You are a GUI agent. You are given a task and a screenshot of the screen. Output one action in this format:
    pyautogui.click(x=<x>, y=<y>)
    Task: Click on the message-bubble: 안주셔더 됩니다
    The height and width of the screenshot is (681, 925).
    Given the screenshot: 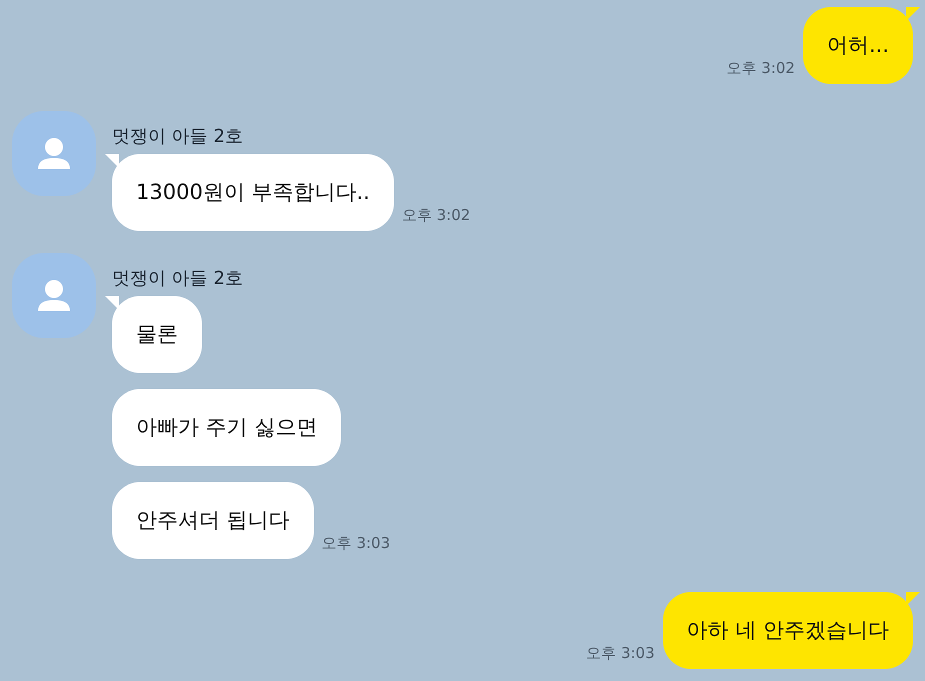 What is the action you would take?
    pyautogui.click(x=213, y=520)
    